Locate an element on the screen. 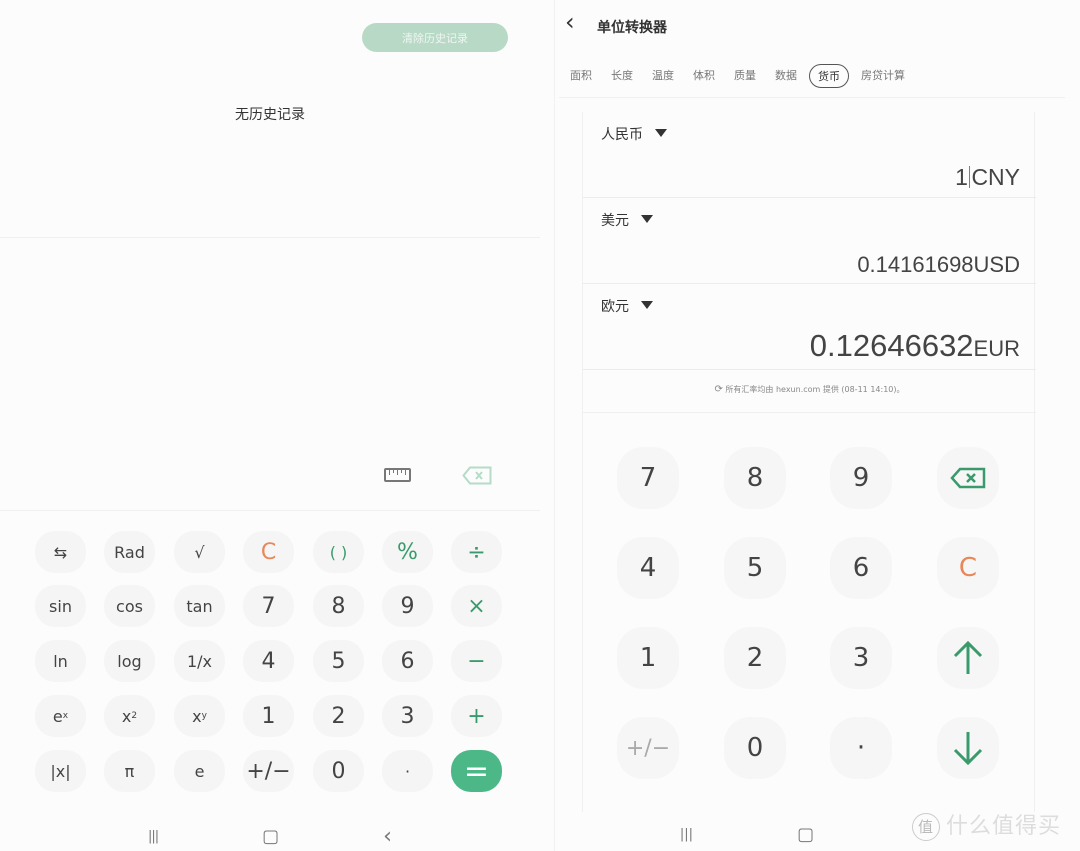 This screenshot has height=851, width=1080. tab-6: 货币 is located at coordinates (829, 76).